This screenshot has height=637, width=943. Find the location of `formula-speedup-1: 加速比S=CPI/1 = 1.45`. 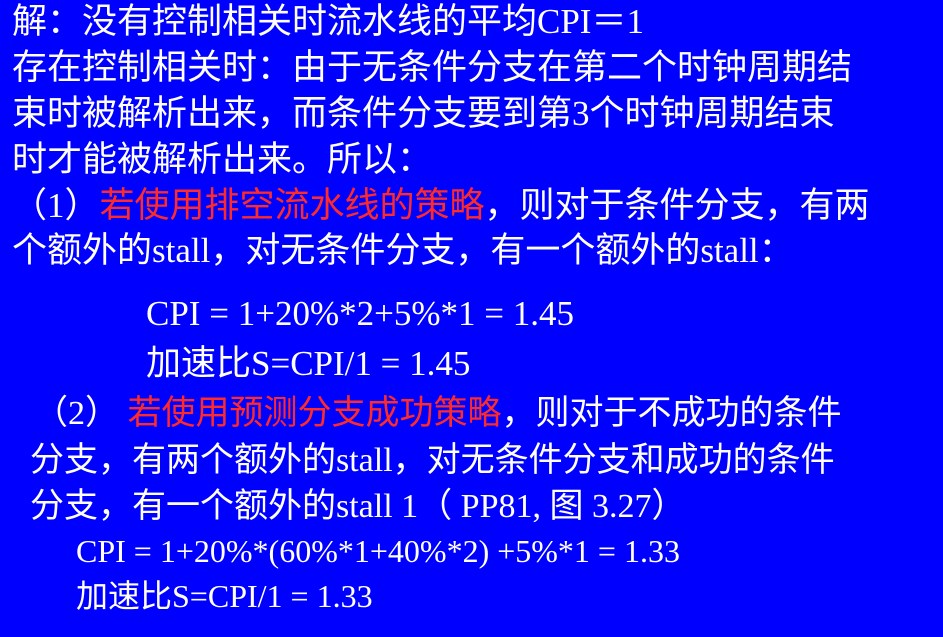

formula-speedup-1: 加速比S=CPI/1 = 1.45 is located at coordinates (308, 363).